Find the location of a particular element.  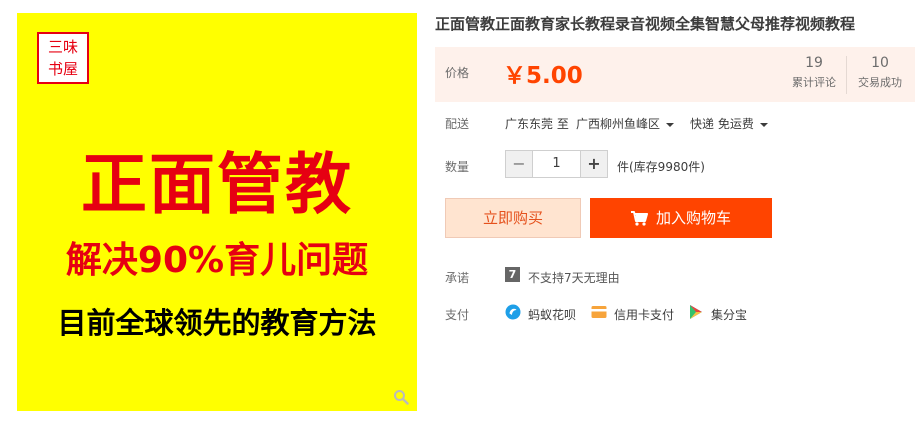

trades-count: 10 is located at coordinates (880, 63).